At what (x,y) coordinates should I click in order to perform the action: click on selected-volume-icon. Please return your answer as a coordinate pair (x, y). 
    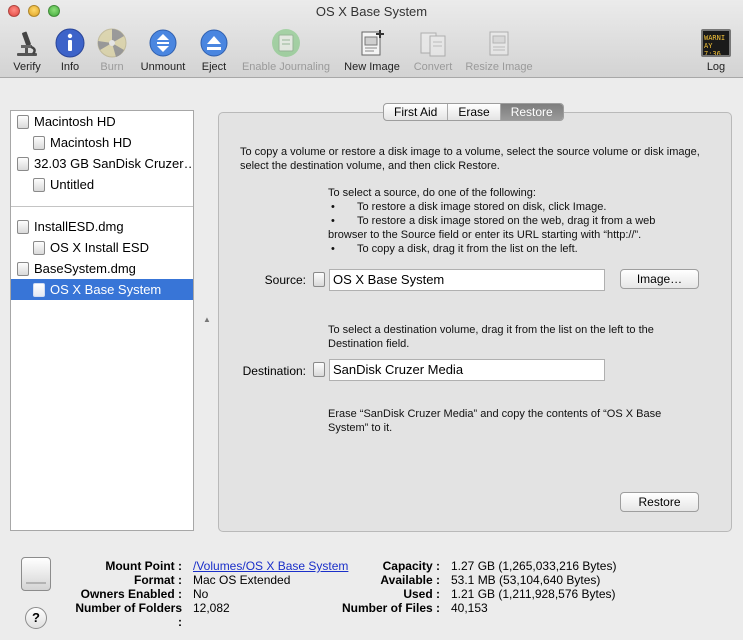
    Looking at the image, I should click on (36, 574).